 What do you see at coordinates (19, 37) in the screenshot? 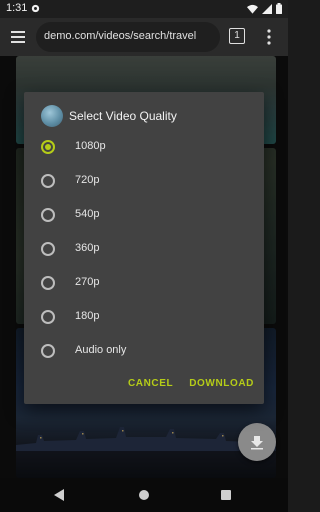
I see `menu-icon` at bounding box center [19, 37].